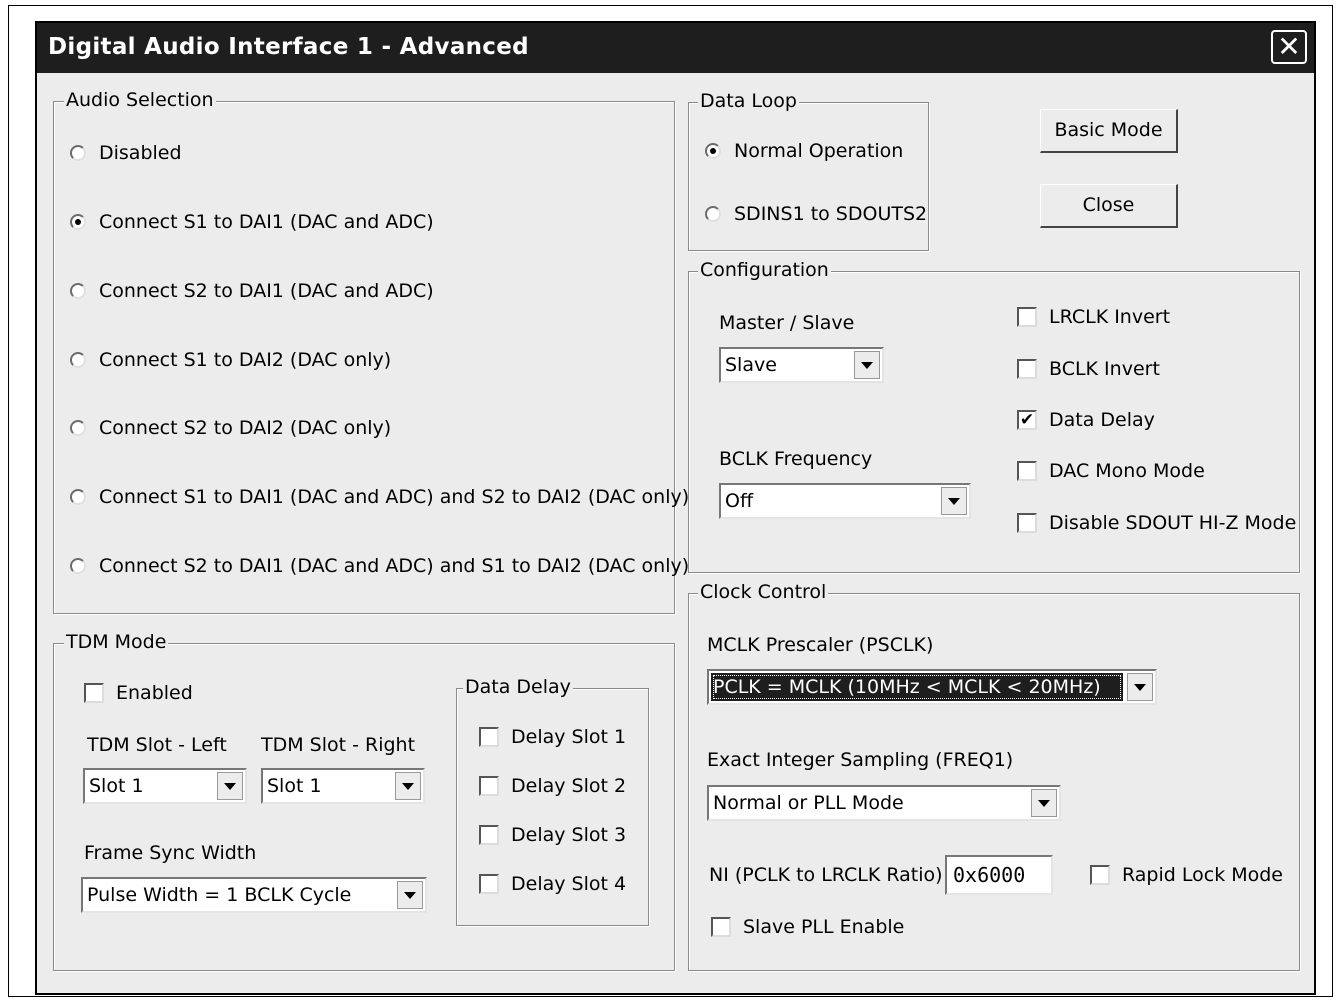 The width and height of the screenshot is (1344, 1003). What do you see at coordinates (219, 895) in the screenshot?
I see `select-value: Pulse Width = 1 BCLK Cycle` at bounding box center [219, 895].